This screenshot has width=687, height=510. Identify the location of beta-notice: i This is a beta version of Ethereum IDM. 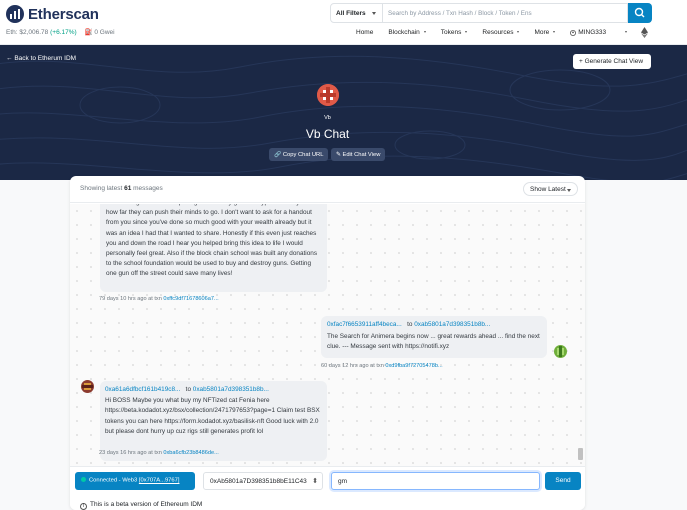
(141, 505).